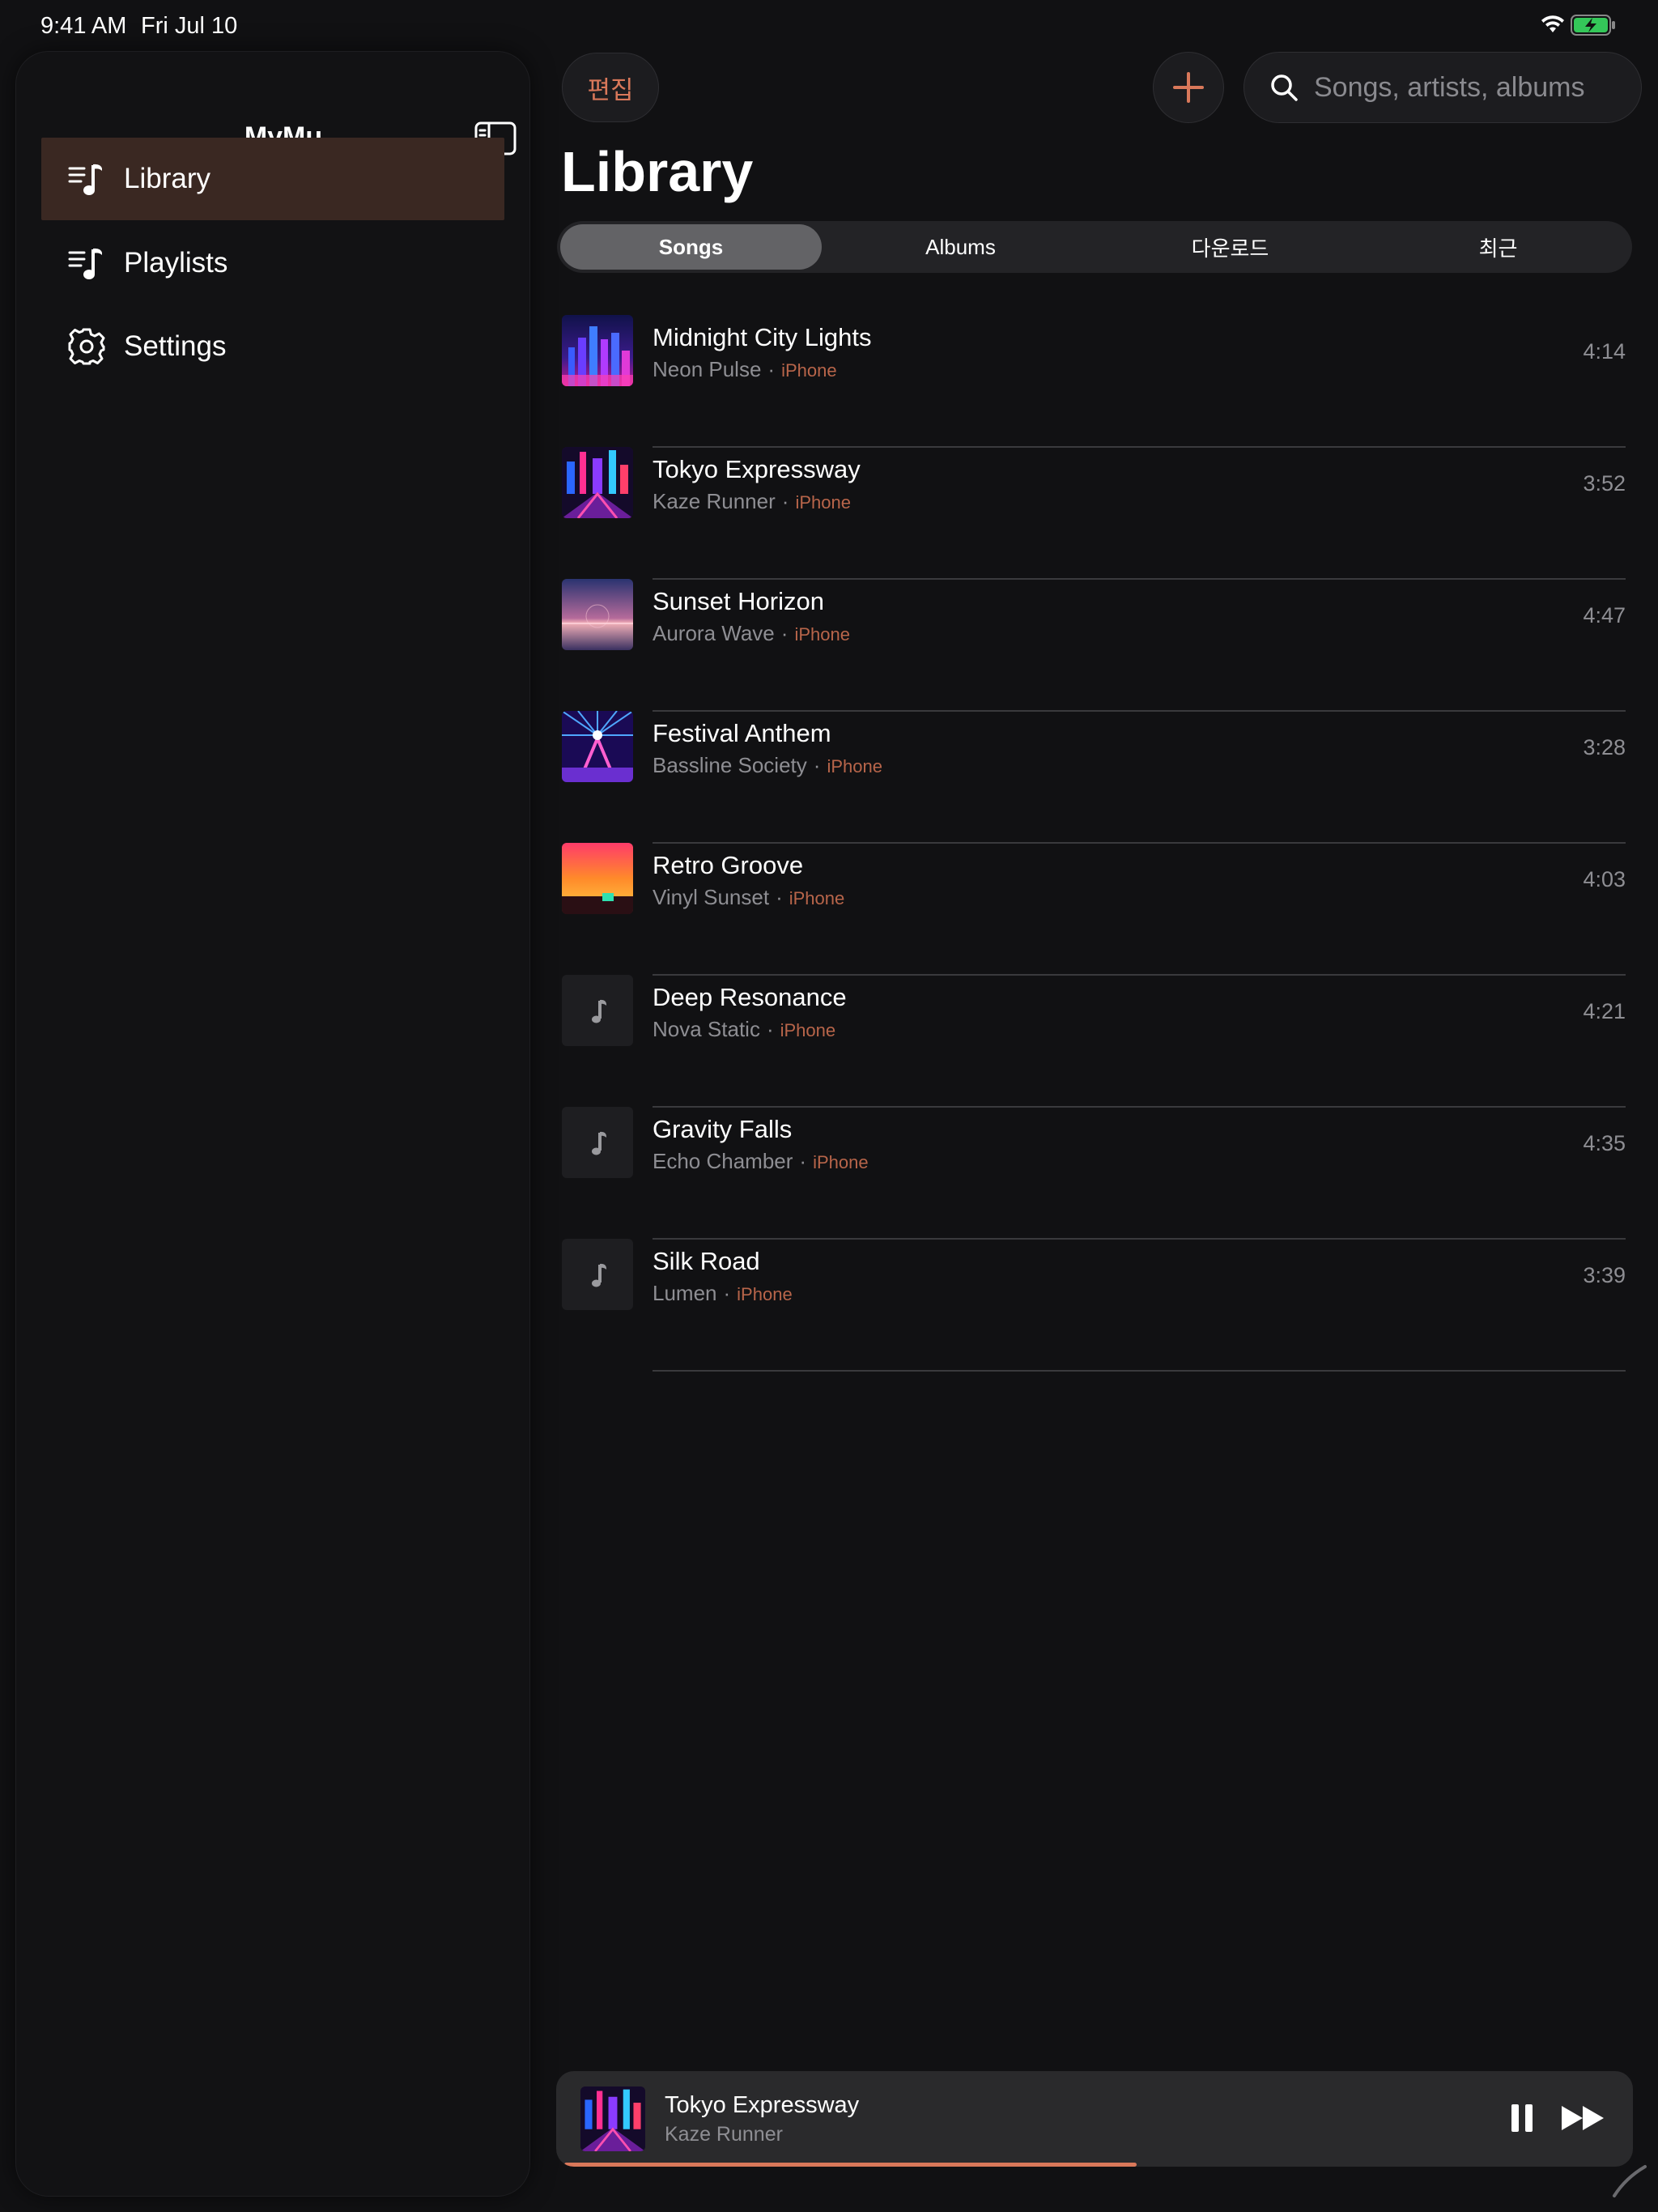 Image resolution: width=1658 pixels, height=2212 pixels. Describe the element at coordinates (723, 1129) in the screenshot. I see `song-title: Gravity Falls` at that location.